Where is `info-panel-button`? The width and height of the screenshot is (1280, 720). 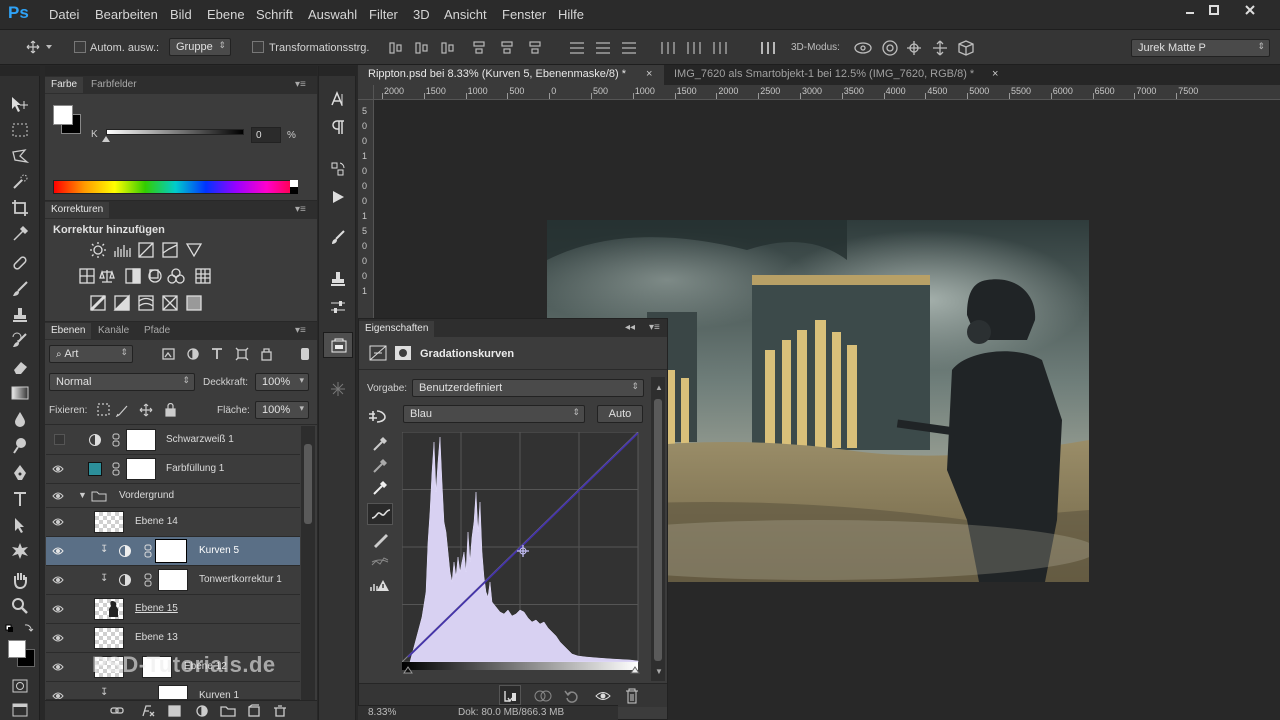
info-panel-button is located at coordinates (338, 389).